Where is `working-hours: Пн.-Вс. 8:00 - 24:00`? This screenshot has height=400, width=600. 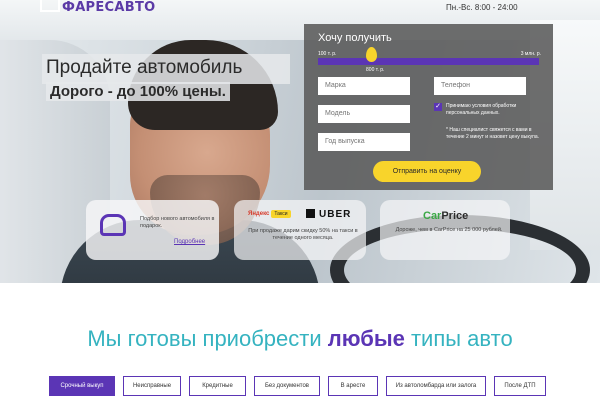
working-hours: Пн.-Вс. 8:00 - 24:00 is located at coordinates (482, 7).